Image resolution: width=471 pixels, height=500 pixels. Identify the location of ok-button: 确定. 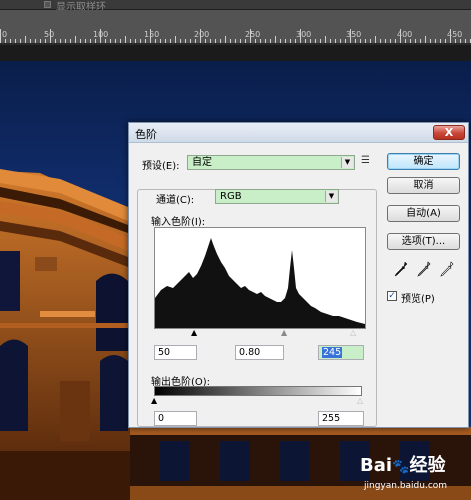
(423, 161).